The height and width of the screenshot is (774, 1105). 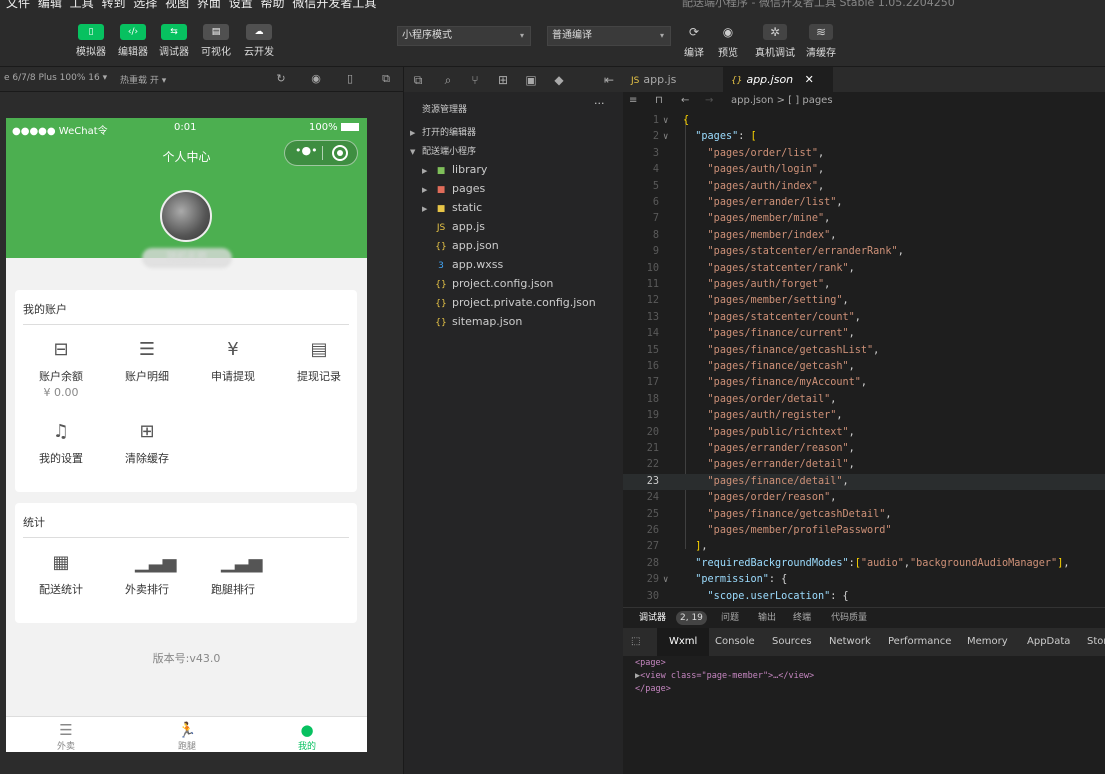 I want to click on code-line: 2 ∨ "pages": [, so click(x=864, y=137).